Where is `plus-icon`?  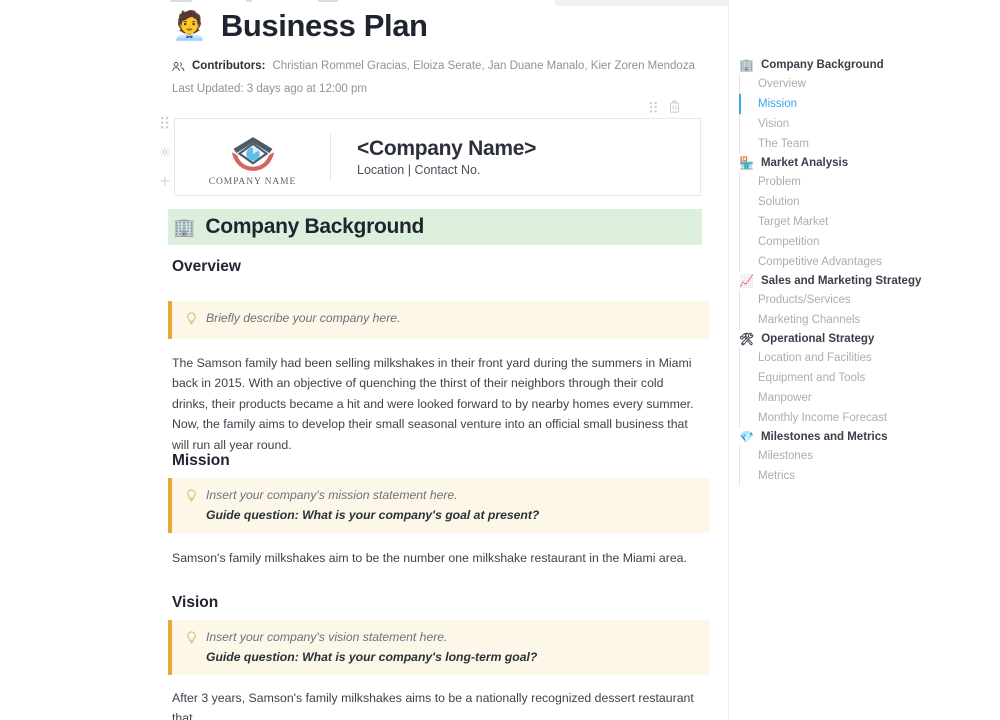
plus-icon is located at coordinates (165, 183).